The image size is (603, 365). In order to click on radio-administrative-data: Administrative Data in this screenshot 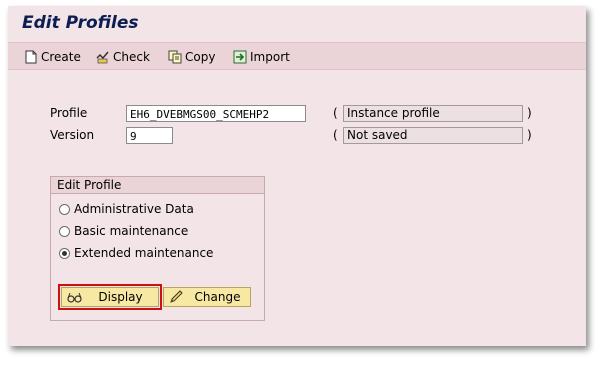, I will do `click(126, 209)`.